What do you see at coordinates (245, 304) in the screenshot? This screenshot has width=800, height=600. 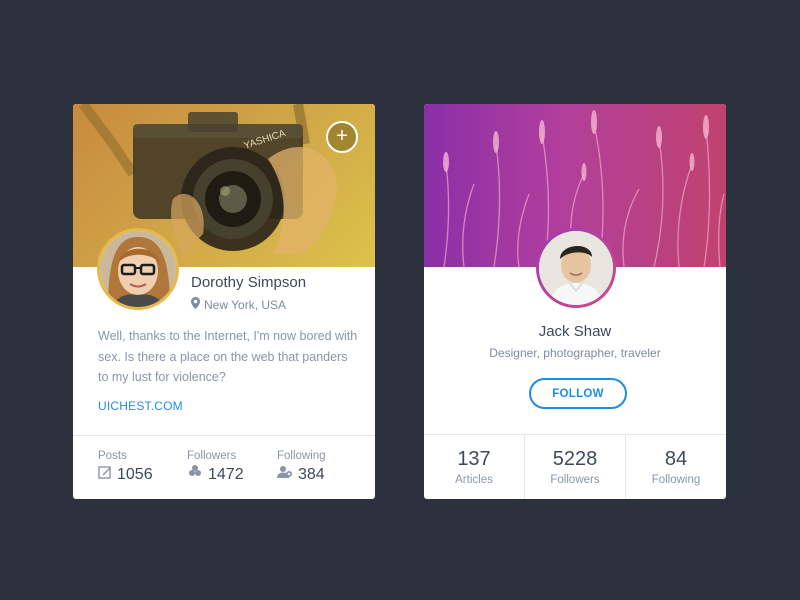 I see `location-text: New York, USA` at bounding box center [245, 304].